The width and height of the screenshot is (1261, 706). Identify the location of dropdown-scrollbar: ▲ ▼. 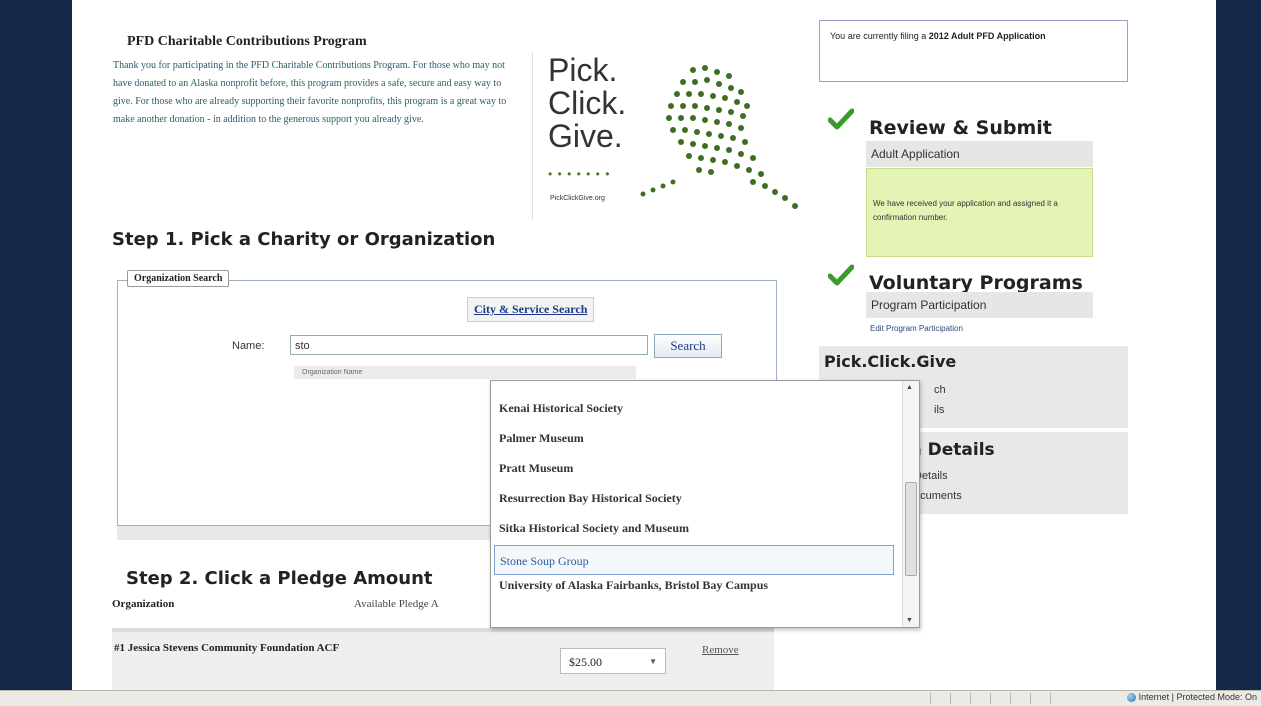
(910, 504).